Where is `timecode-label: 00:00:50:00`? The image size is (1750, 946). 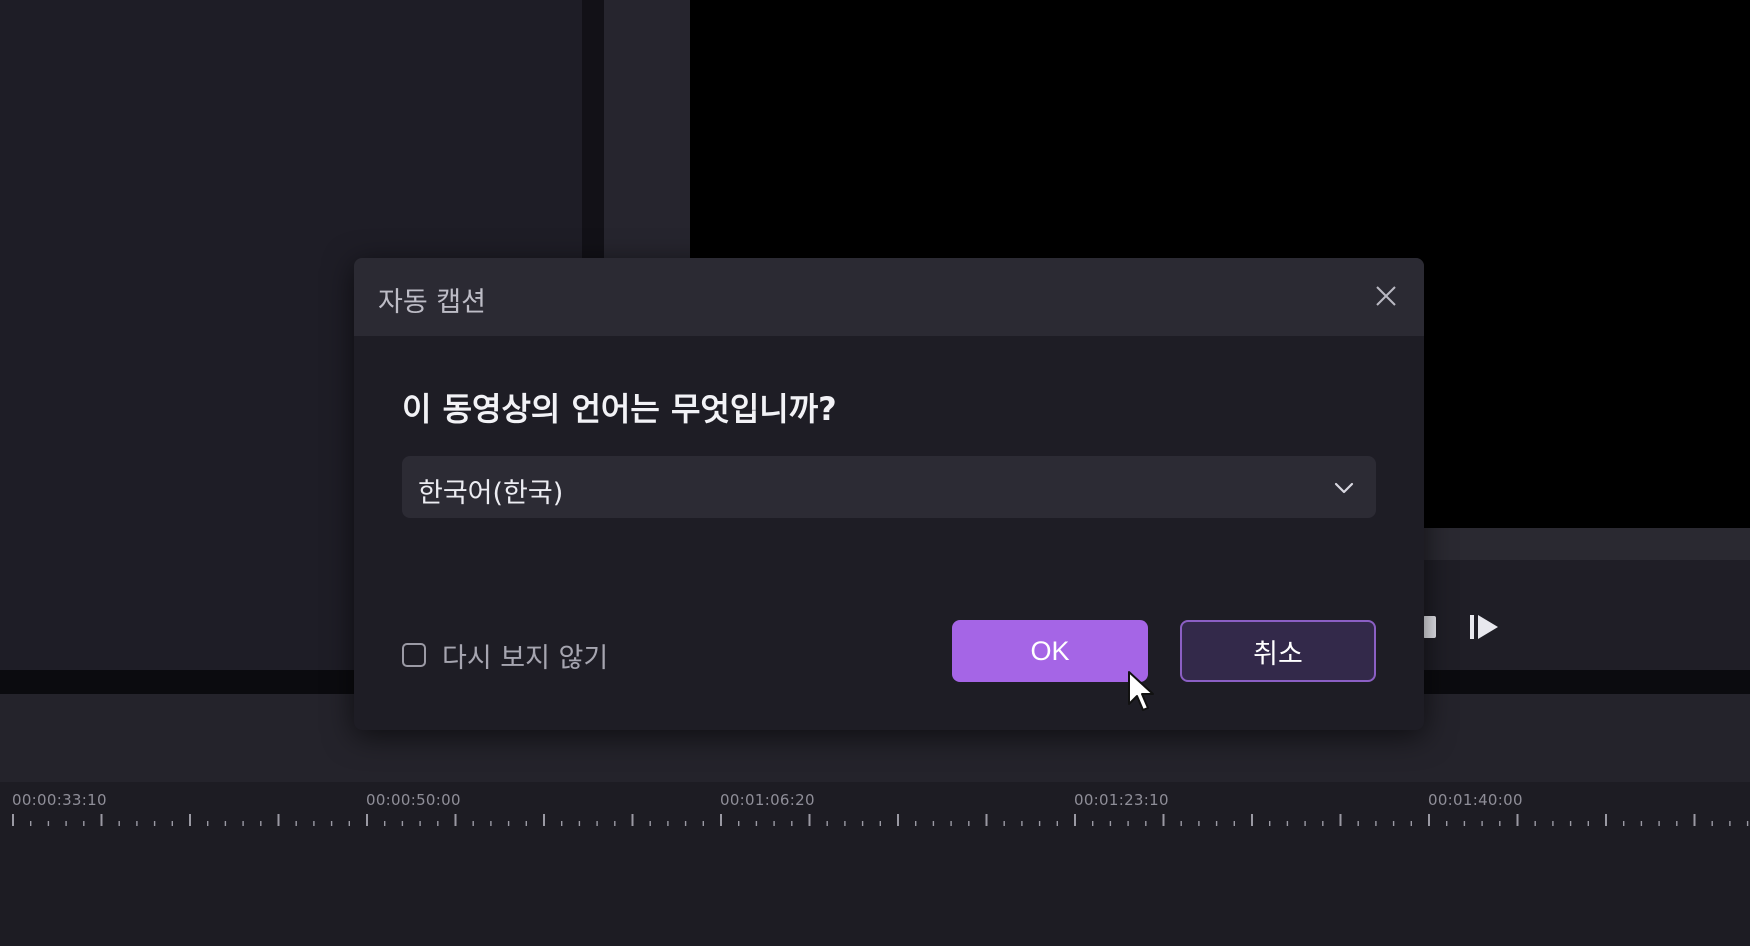 timecode-label: 00:00:50:00 is located at coordinates (413, 800).